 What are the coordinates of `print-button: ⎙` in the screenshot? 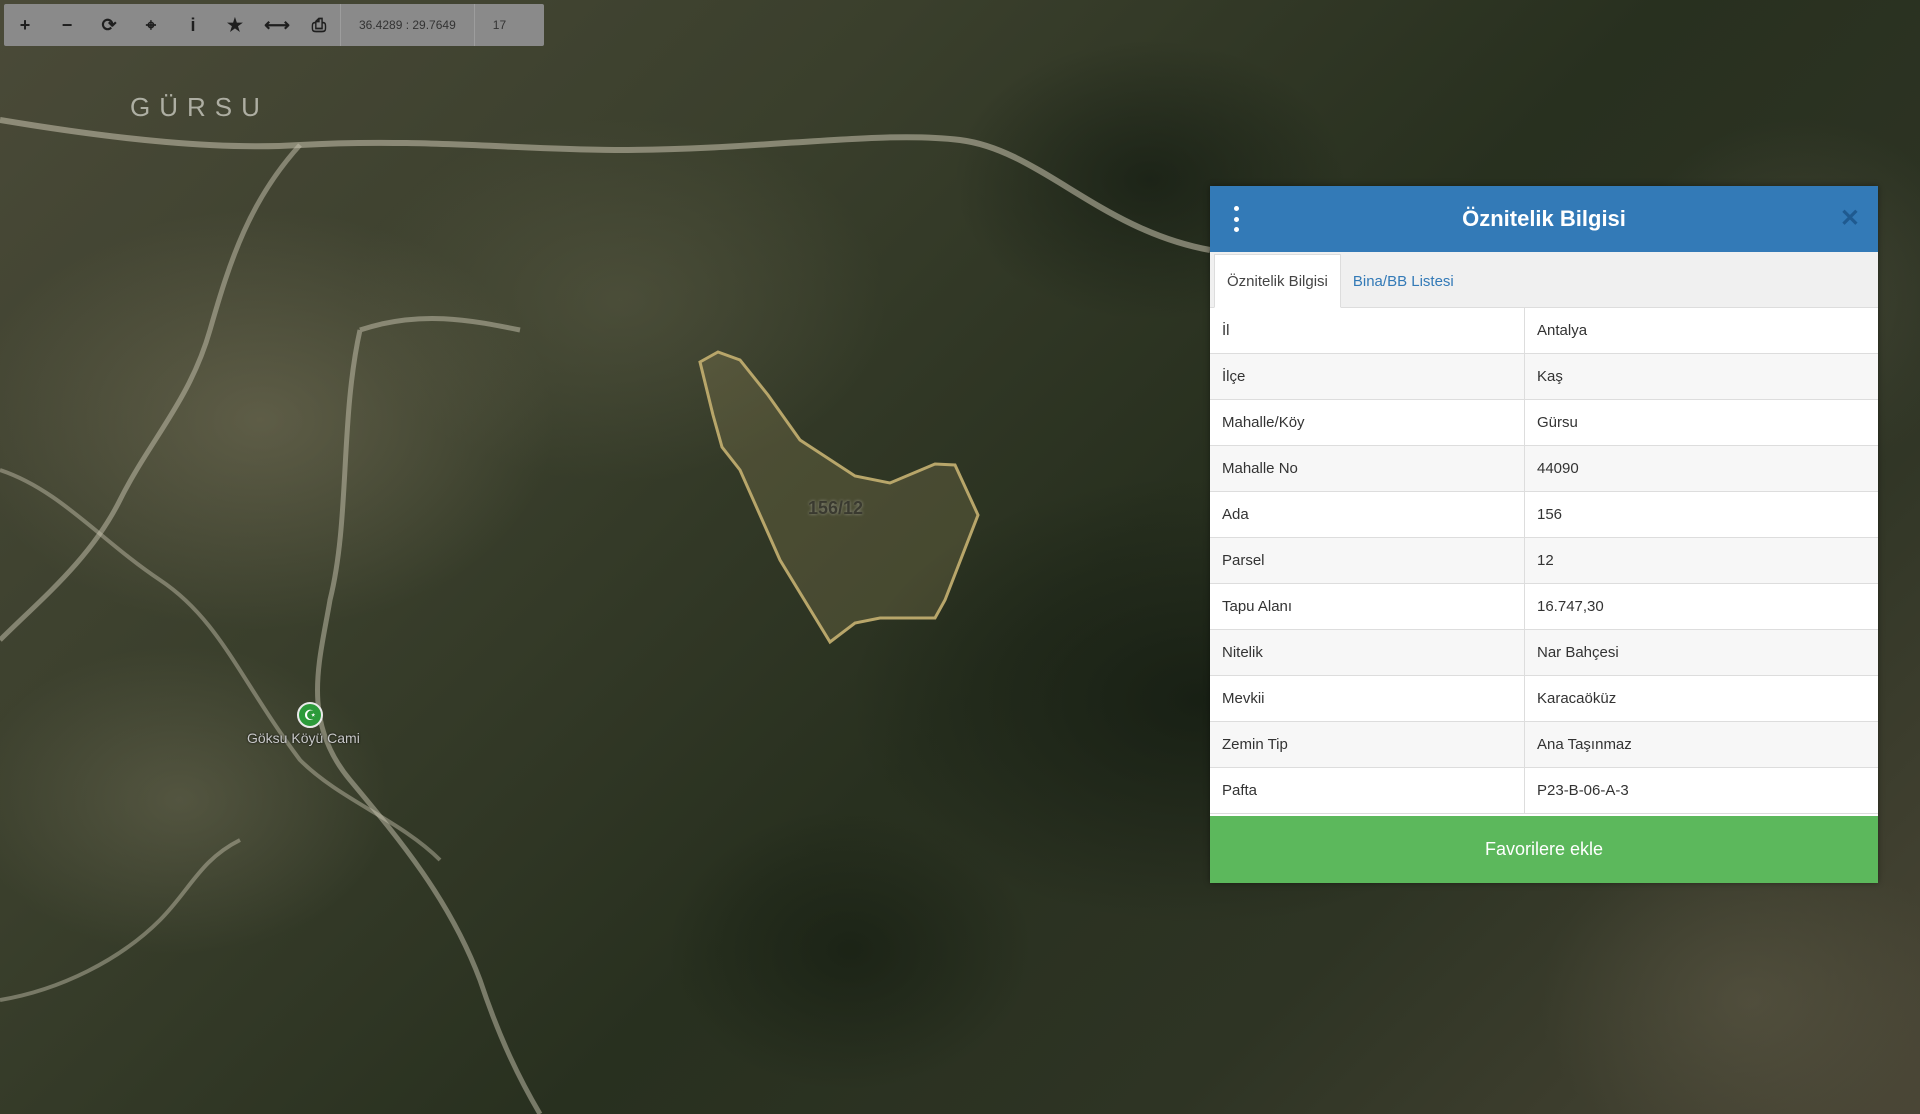 It's located at (319, 25).